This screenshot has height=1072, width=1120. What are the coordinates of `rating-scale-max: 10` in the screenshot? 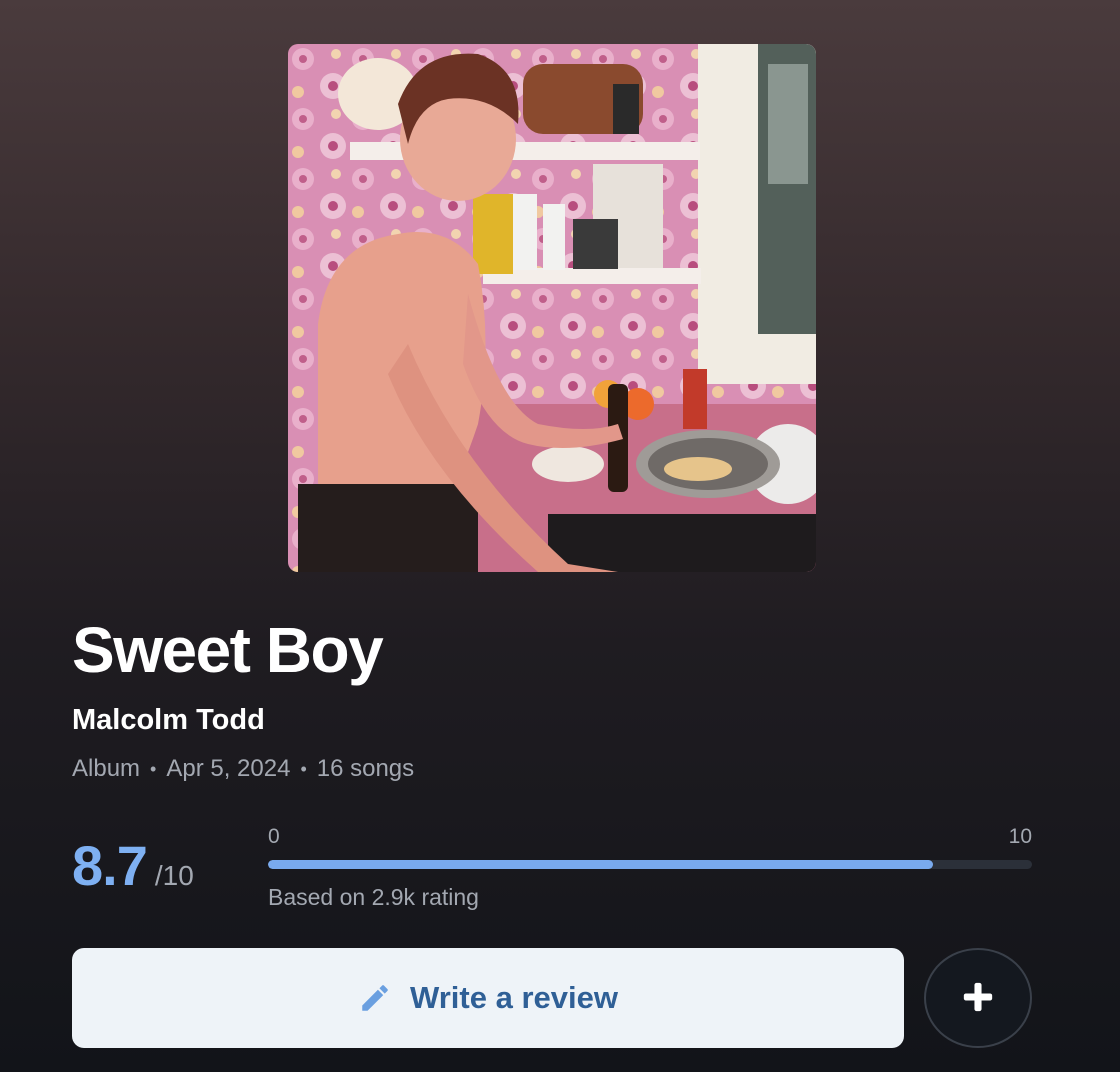 It's located at (1020, 836).